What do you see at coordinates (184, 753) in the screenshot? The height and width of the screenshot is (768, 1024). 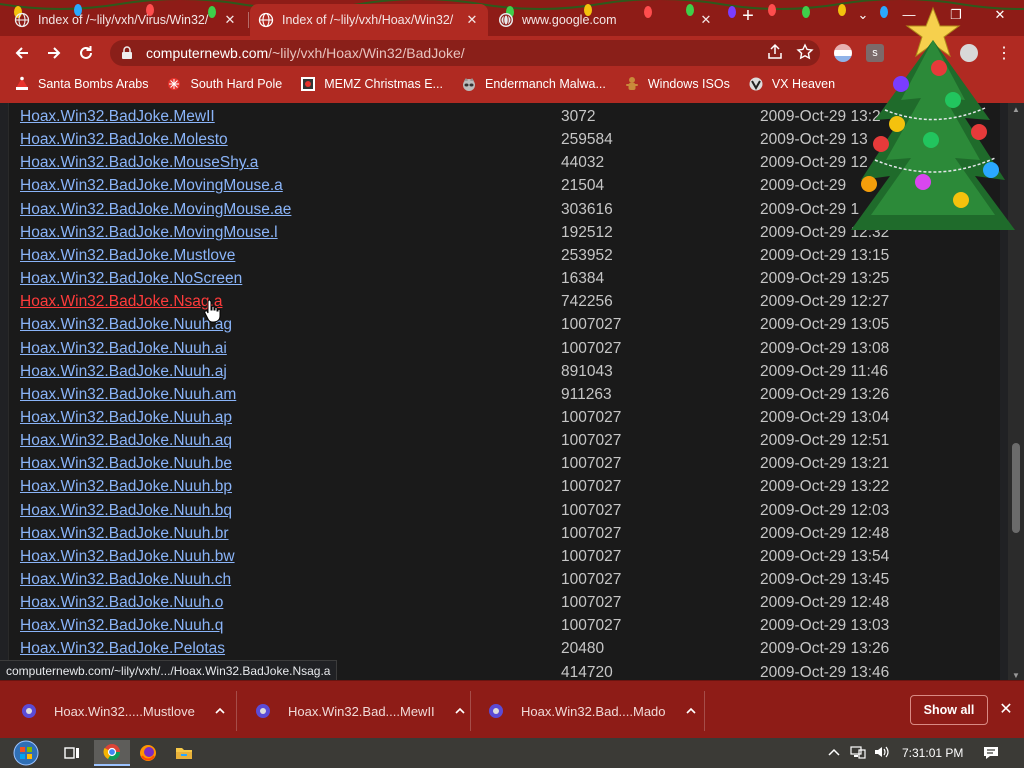 I see `file-explorer-taskbar-icon` at bounding box center [184, 753].